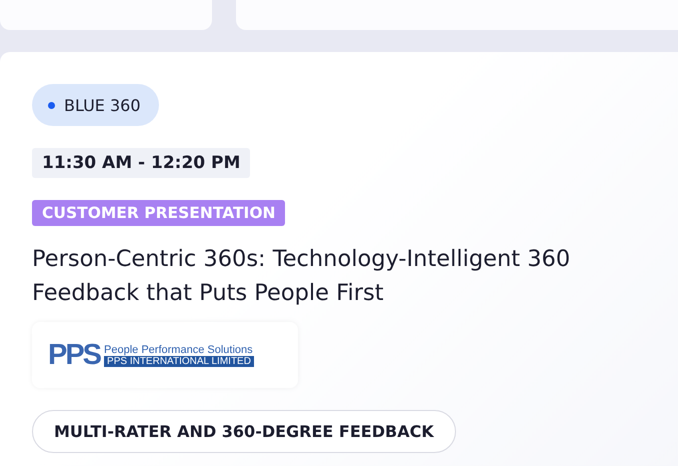 The image size is (678, 466). Describe the element at coordinates (179, 350) in the screenshot. I see `logo-name: People Performance Solutions` at that location.